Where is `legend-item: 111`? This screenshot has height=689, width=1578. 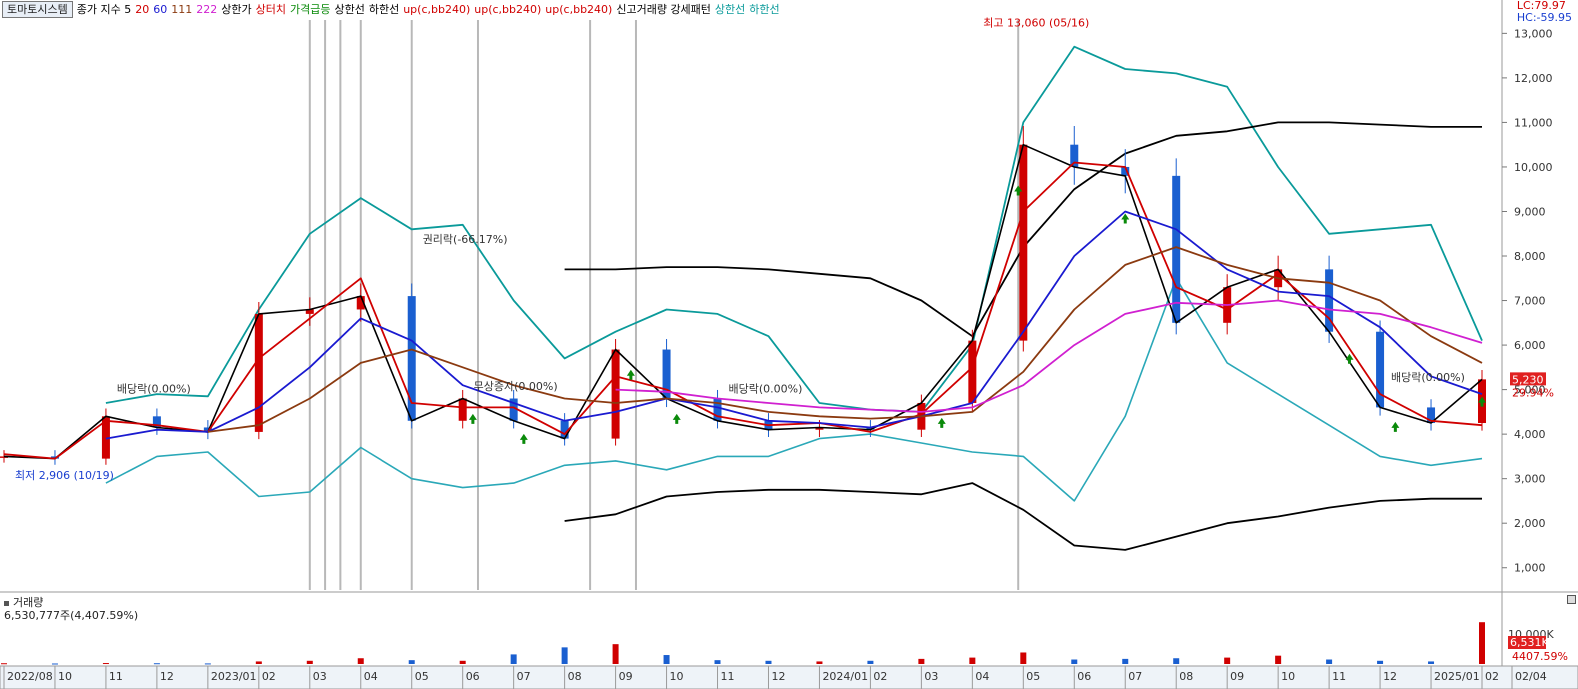 legend-item: 111 is located at coordinates (181, 9).